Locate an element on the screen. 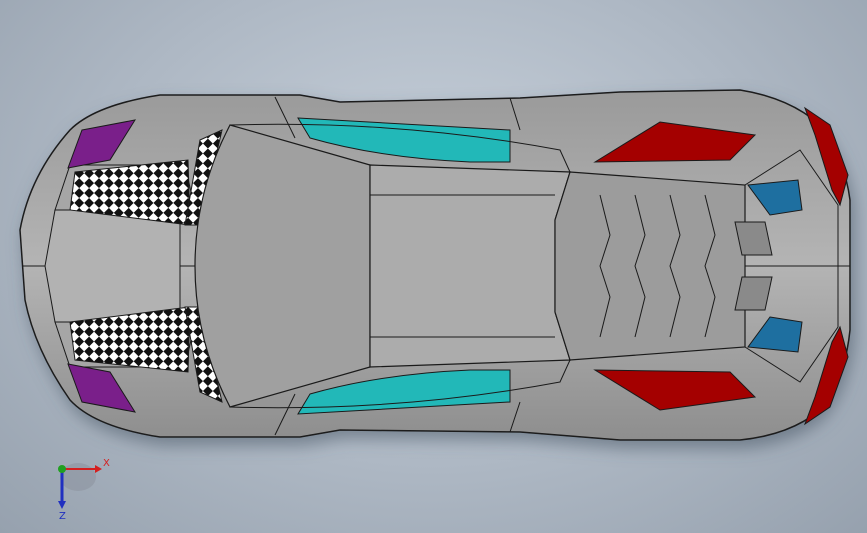 Image resolution: width=867 pixels, height=533 pixels. nose-panel is located at coordinates (112, 266).